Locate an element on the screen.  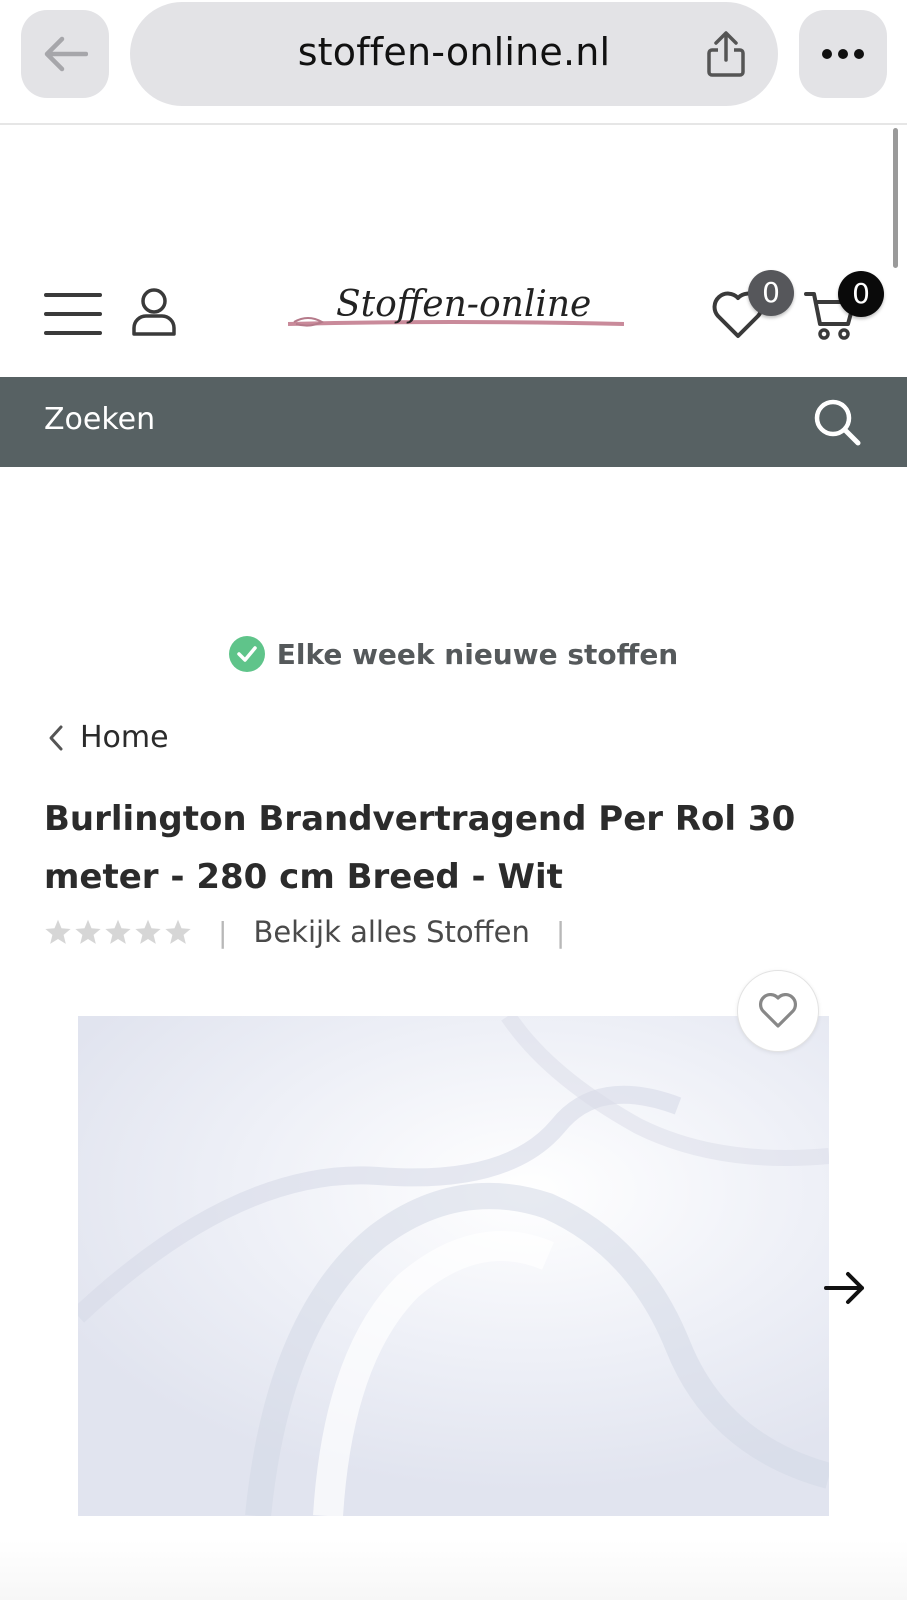
add-to-wishlist-button is located at coordinates (778, 1011).